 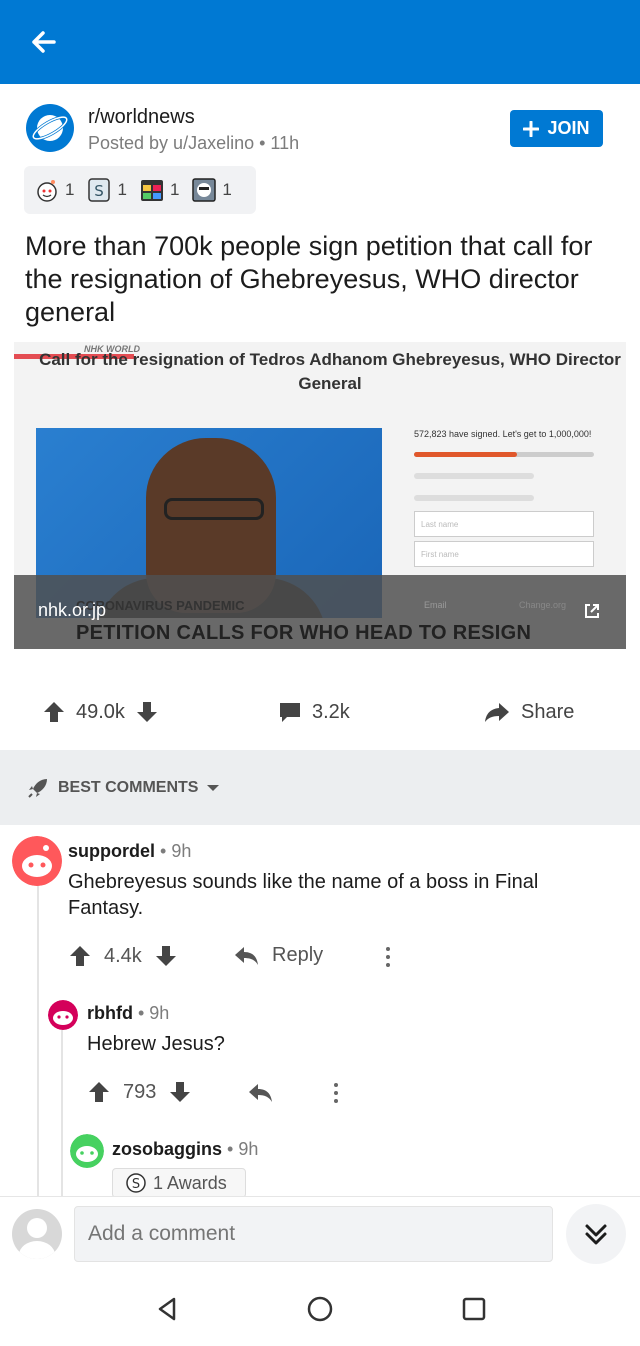 What do you see at coordinates (167, 1309) in the screenshot?
I see `back-triangle-icon` at bounding box center [167, 1309].